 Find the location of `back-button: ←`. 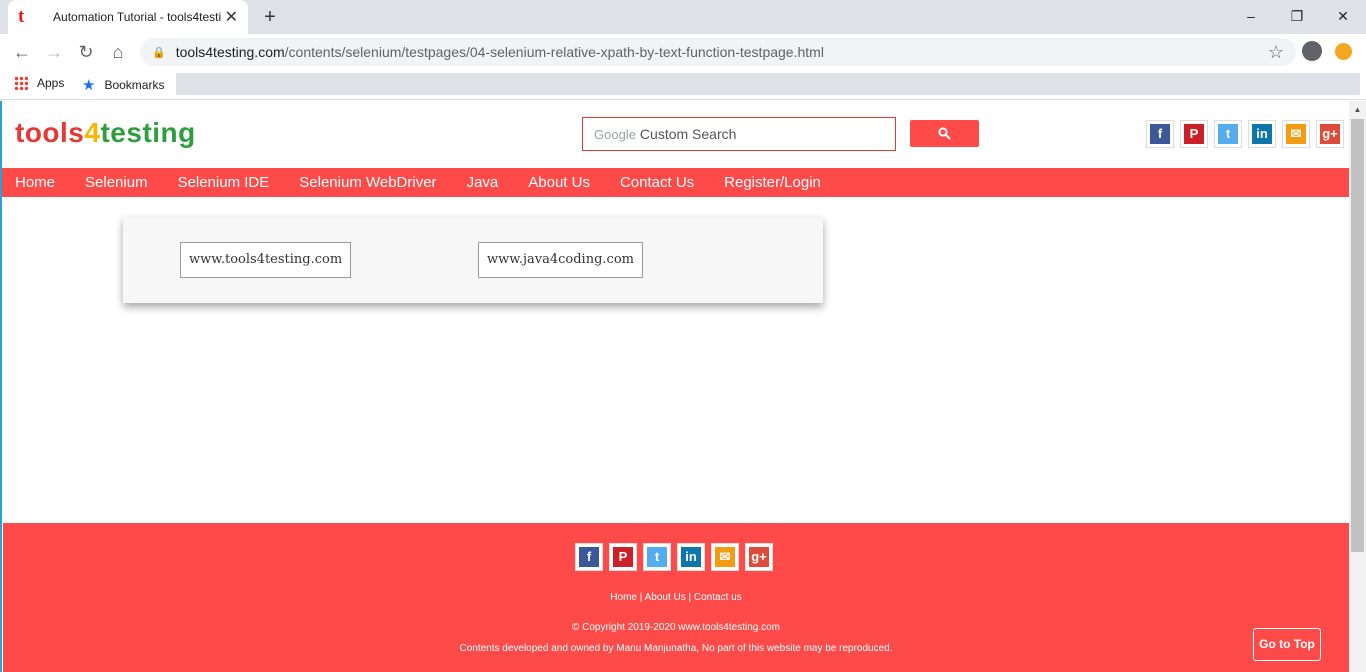

back-button: ← is located at coordinates (22, 52).